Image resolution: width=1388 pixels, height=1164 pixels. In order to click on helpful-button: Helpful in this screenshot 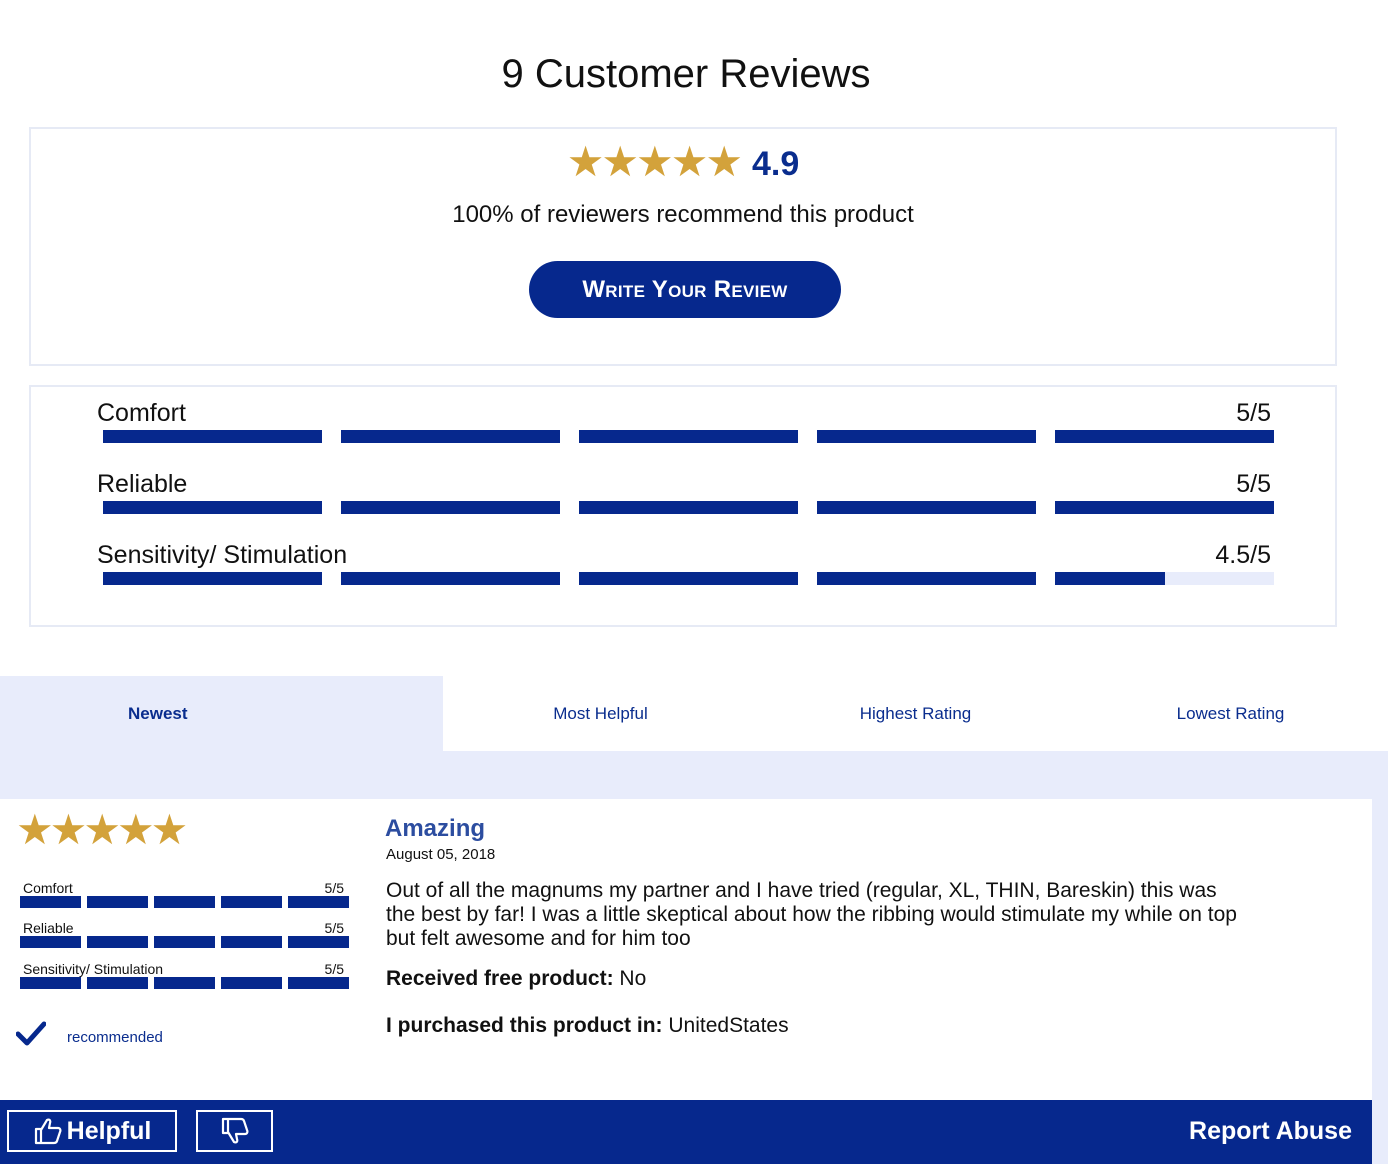, I will do `click(92, 1131)`.